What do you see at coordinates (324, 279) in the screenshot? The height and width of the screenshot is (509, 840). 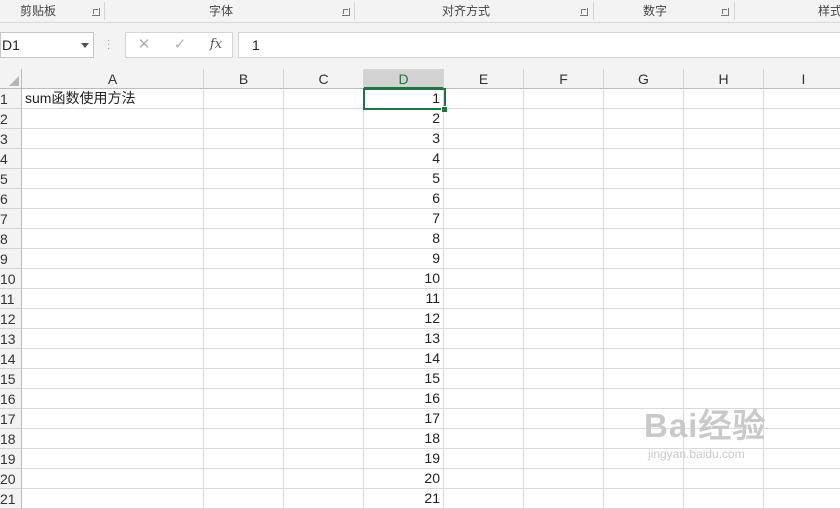 I see `cell-c10` at bounding box center [324, 279].